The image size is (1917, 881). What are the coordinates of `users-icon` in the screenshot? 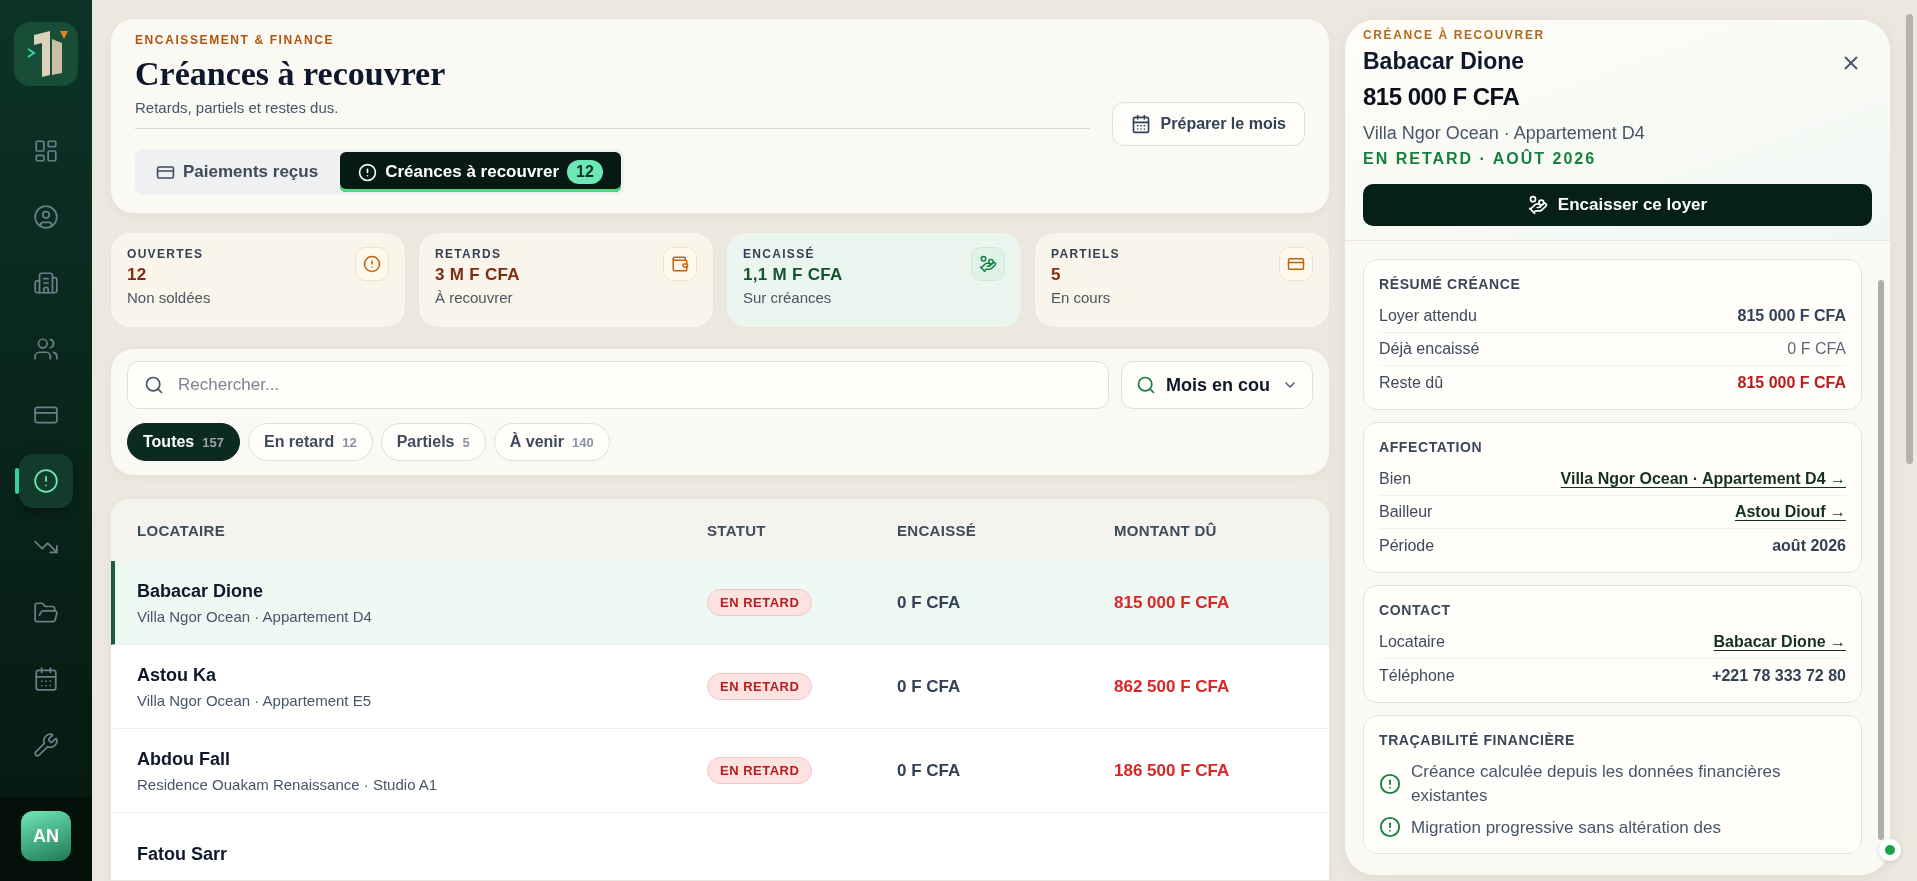 It's located at (46, 349).